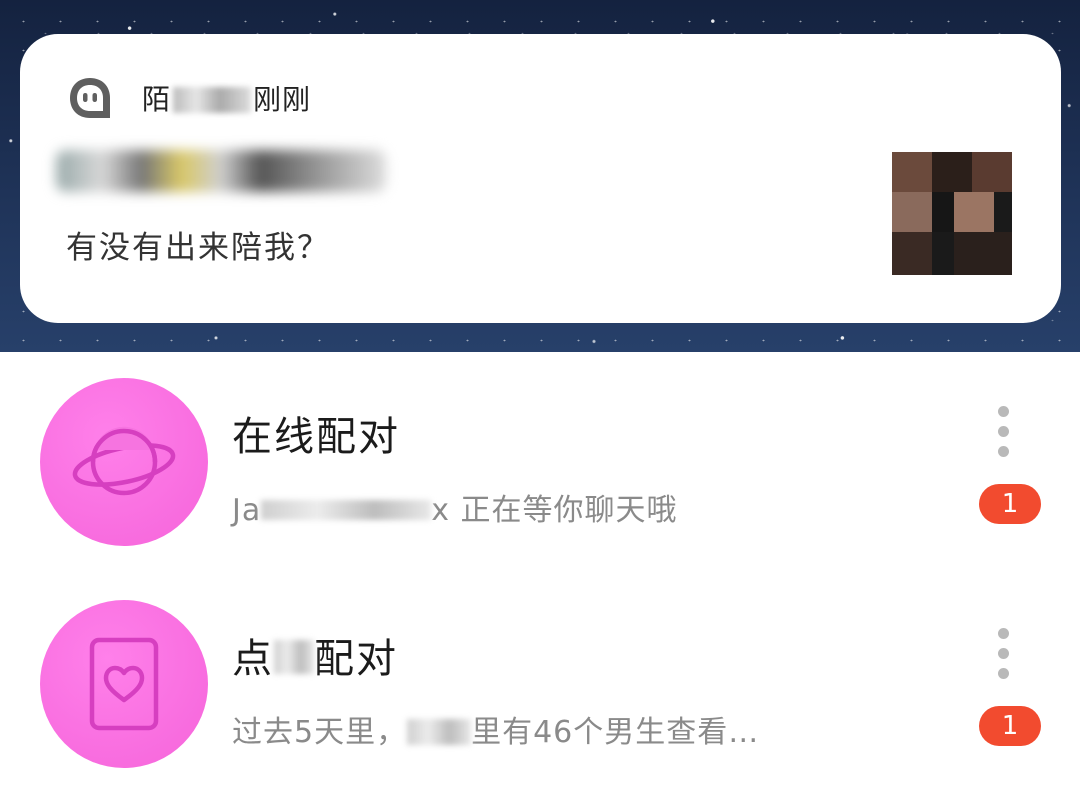 The image size is (1080, 812). What do you see at coordinates (198, 248) in the screenshot?
I see `notification-message: 有没有出来陪我？` at bounding box center [198, 248].